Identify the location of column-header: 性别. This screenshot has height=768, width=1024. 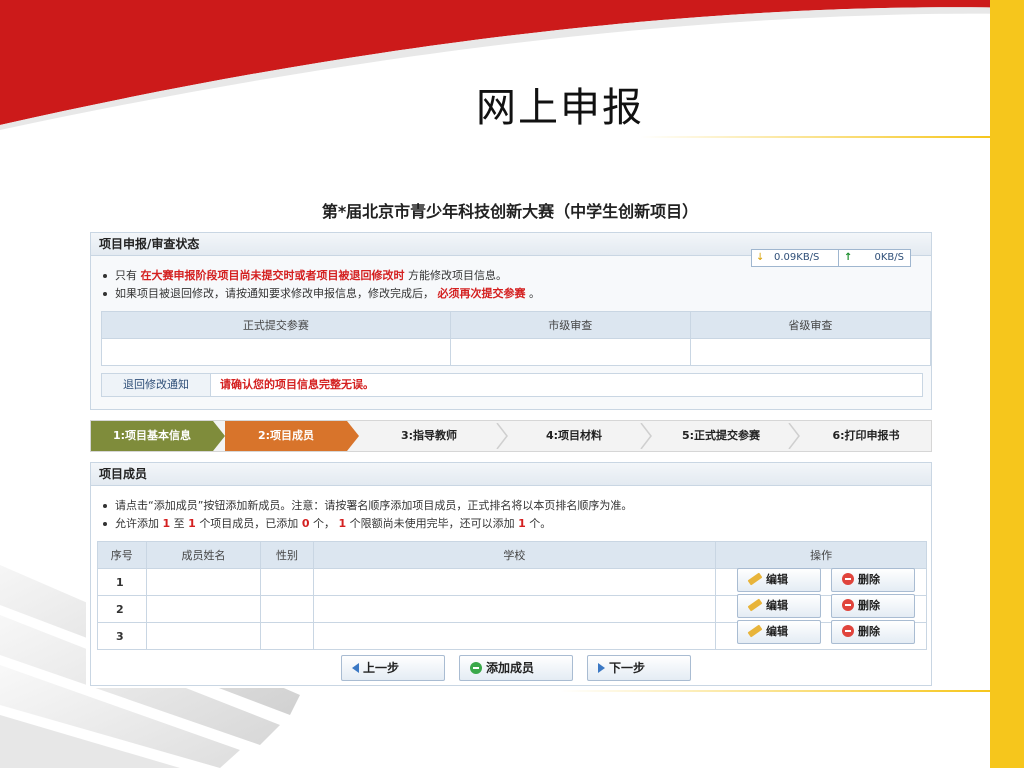
(287, 555).